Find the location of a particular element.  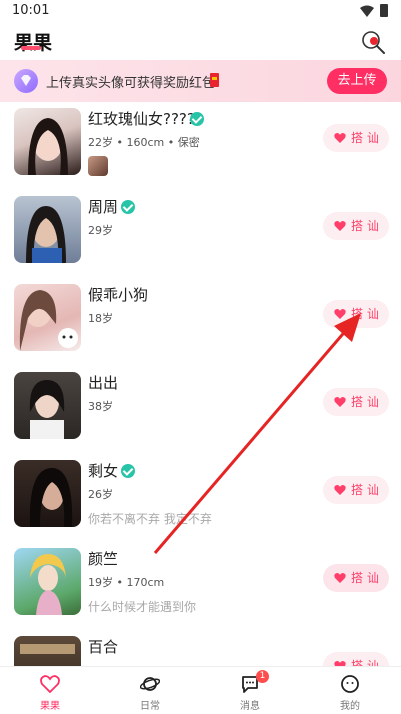

user-meta: 22岁 • 160cm • 保密 is located at coordinates (144, 142).